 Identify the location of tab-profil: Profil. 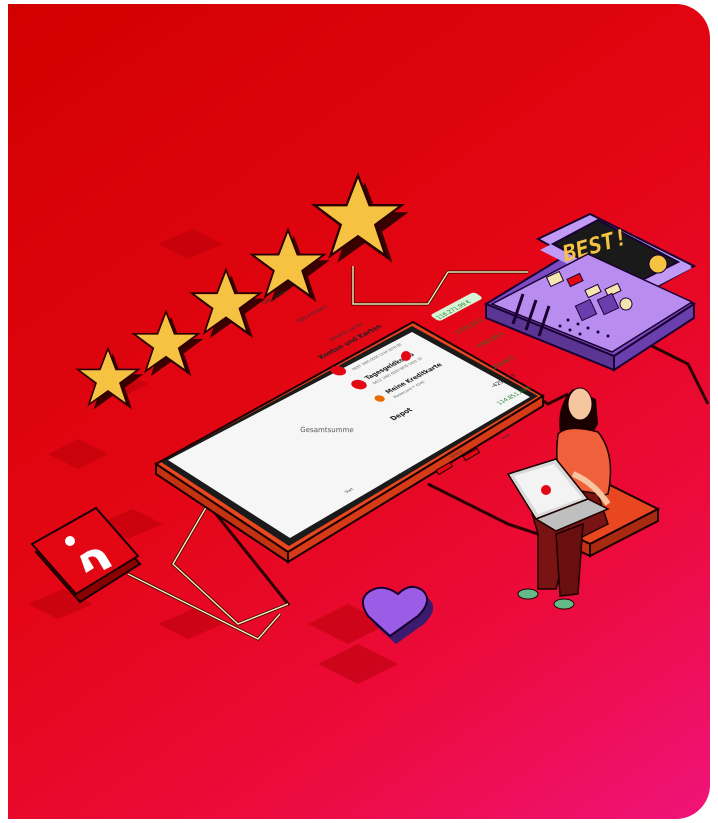
(506, 436).